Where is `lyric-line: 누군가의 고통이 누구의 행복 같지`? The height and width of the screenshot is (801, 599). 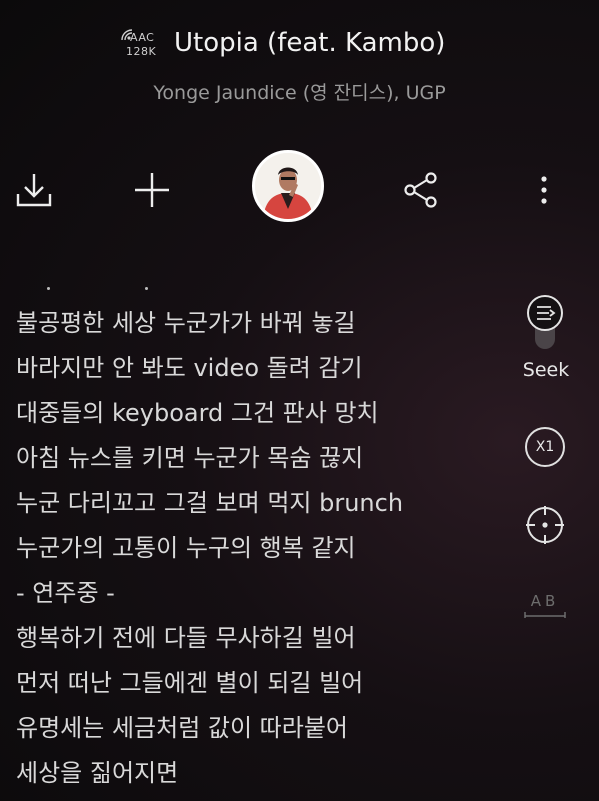 lyric-line: 누군가의 고통이 누구의 행복 같지 is located at coordinates (266, 548).